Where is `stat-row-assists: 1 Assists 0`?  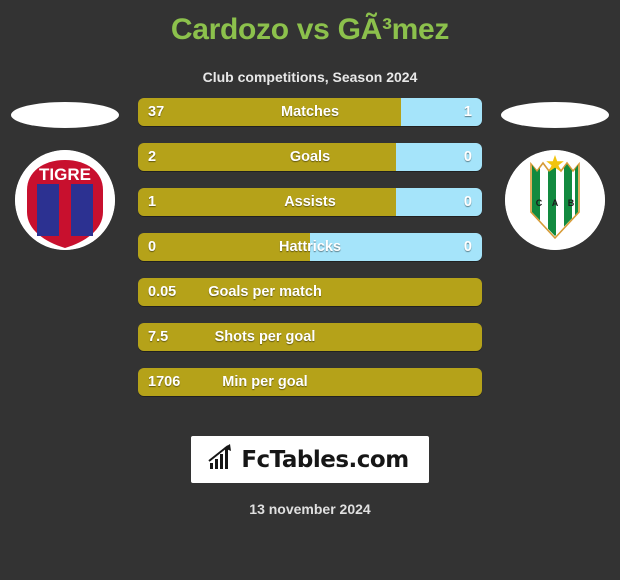 stat-row-assists: 1 Assists 0 is located at coordinates (310, 202).